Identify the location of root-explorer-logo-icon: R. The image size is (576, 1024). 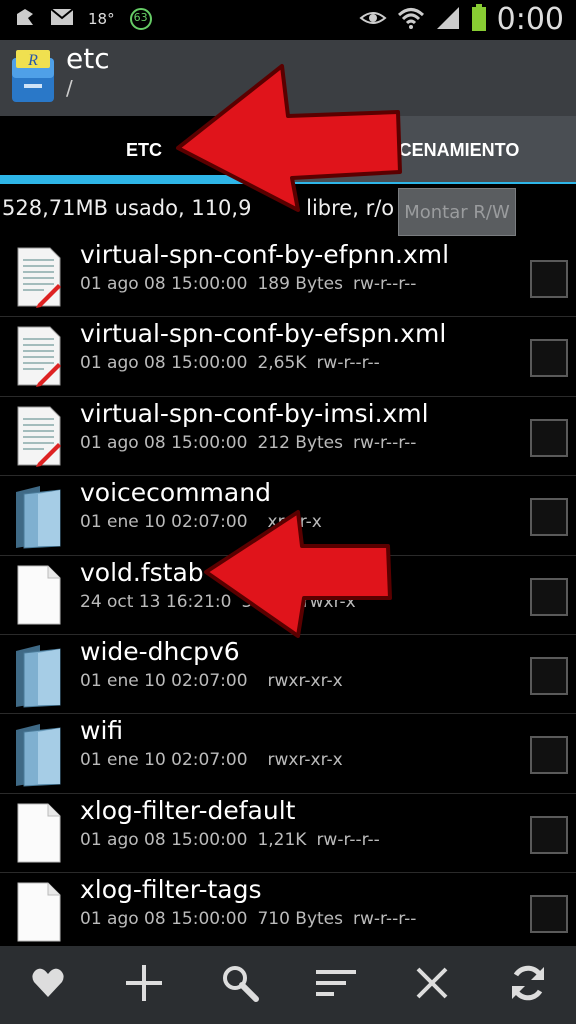
(33, 78).